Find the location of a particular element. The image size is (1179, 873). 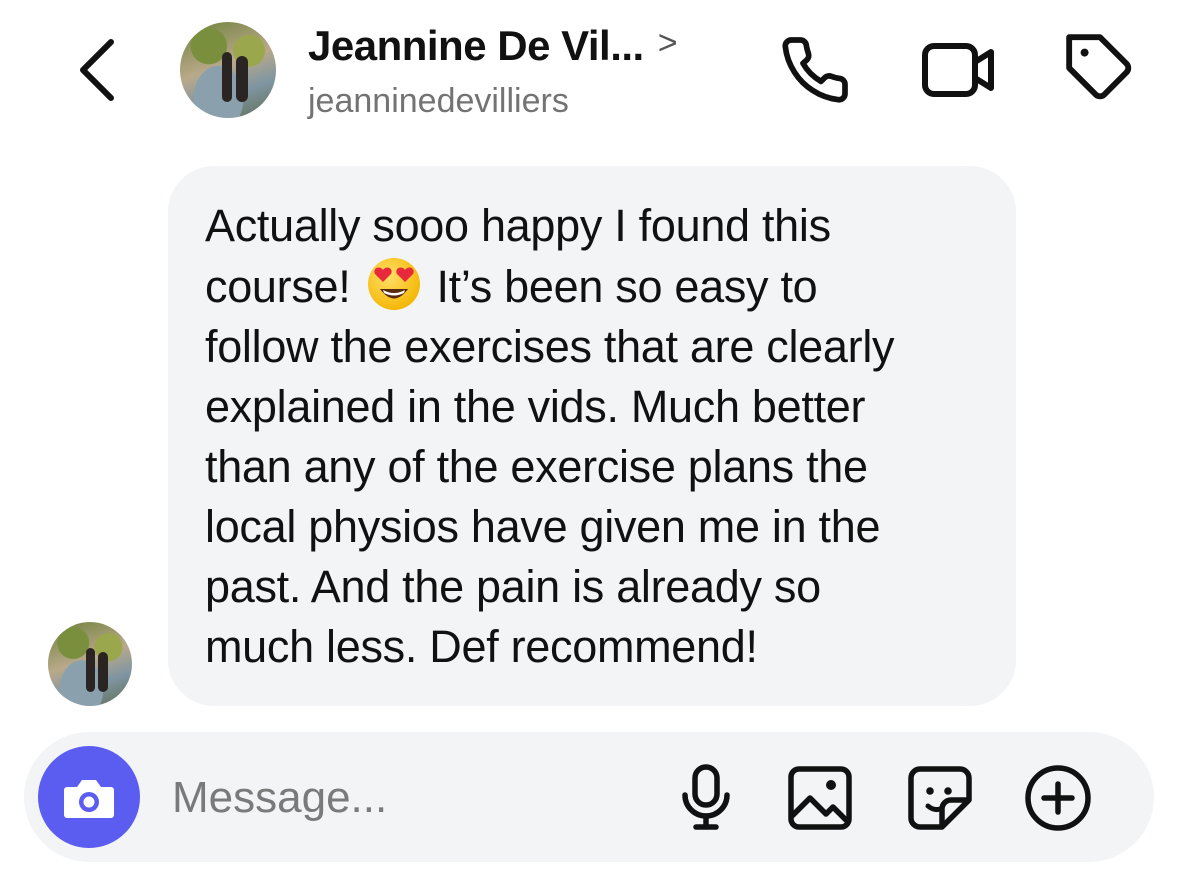

video-call-button is located at coordinates (957, 70).